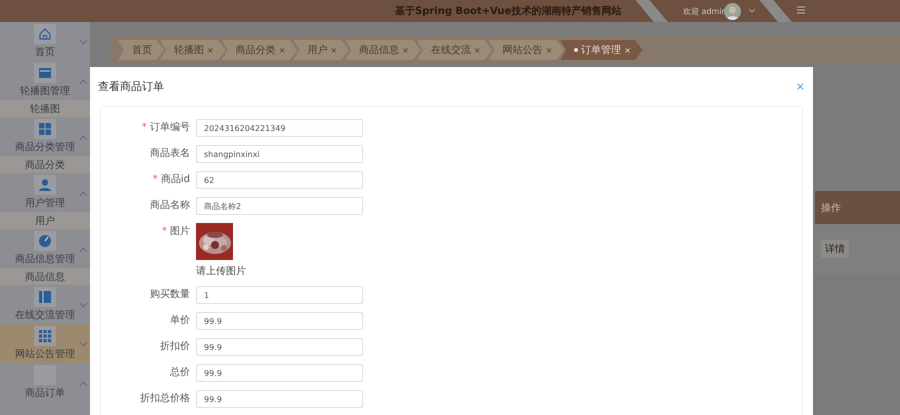  I want to click on field-label: 商品表名, so click(170, 153).